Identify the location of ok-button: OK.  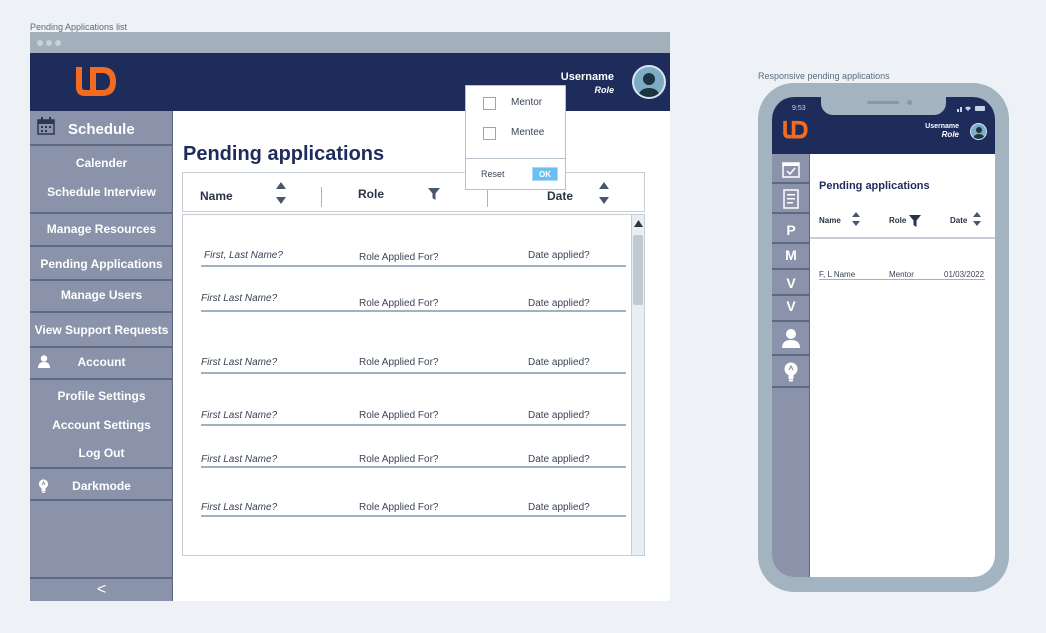
(545, 174).